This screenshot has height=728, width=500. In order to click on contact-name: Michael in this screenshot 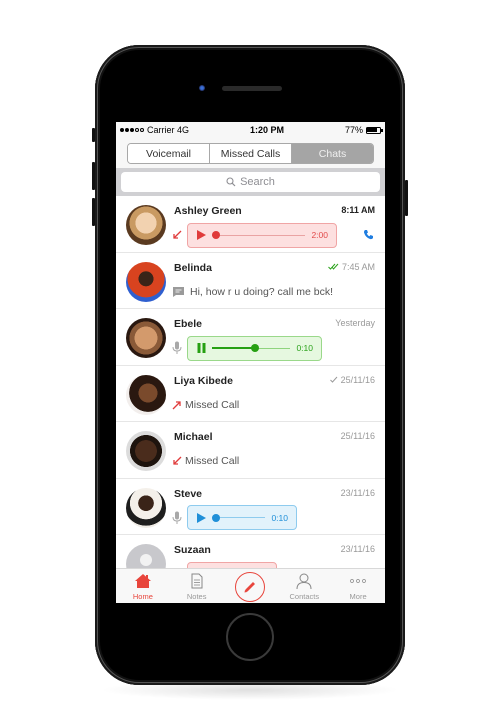, I will do `click(193, 437)`.